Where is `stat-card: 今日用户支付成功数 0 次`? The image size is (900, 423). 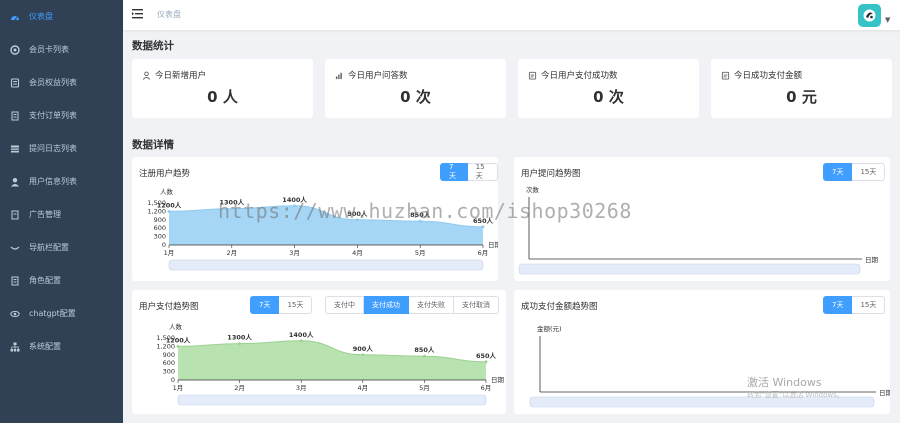
stat-card: 今日用户支付成功数 0 次 is located at coordinates (608, 88).